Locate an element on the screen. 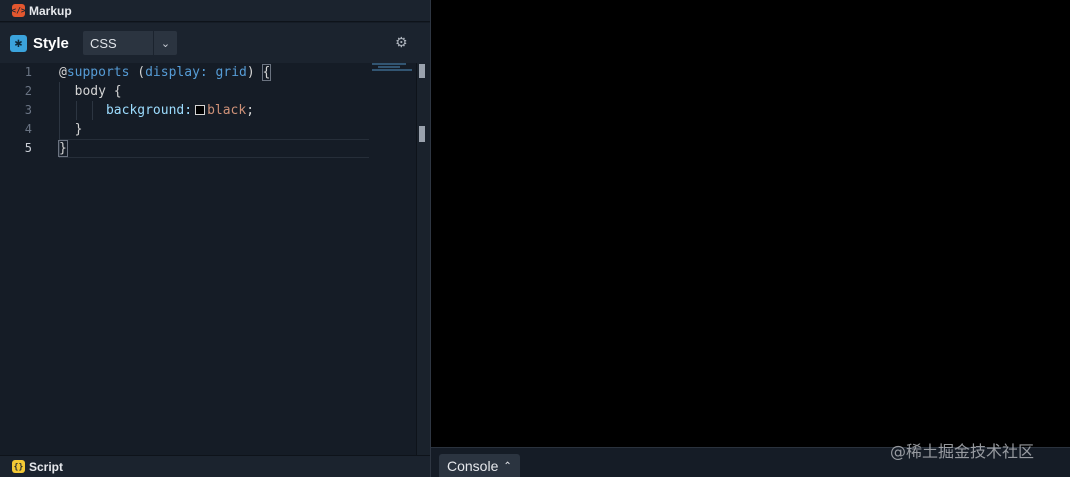 The height and width of the screenshot is (477, 1070). line-number-gutter: 1 2 3 4 5 is located at coordinates (20, 110).